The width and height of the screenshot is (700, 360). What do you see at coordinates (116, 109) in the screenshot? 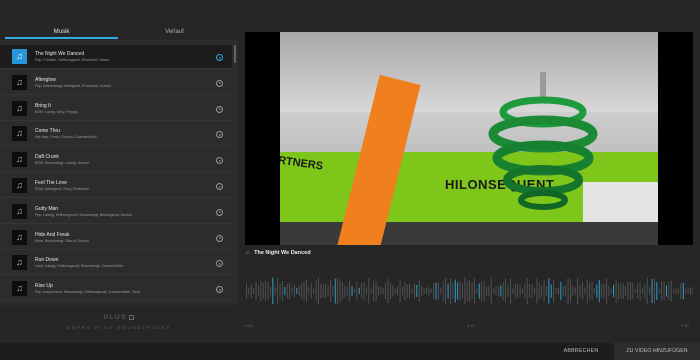
I see `track-row: ♫ Bring It EDM, Lustig, Sexy, Peppig` at bounding box center [116, 109].